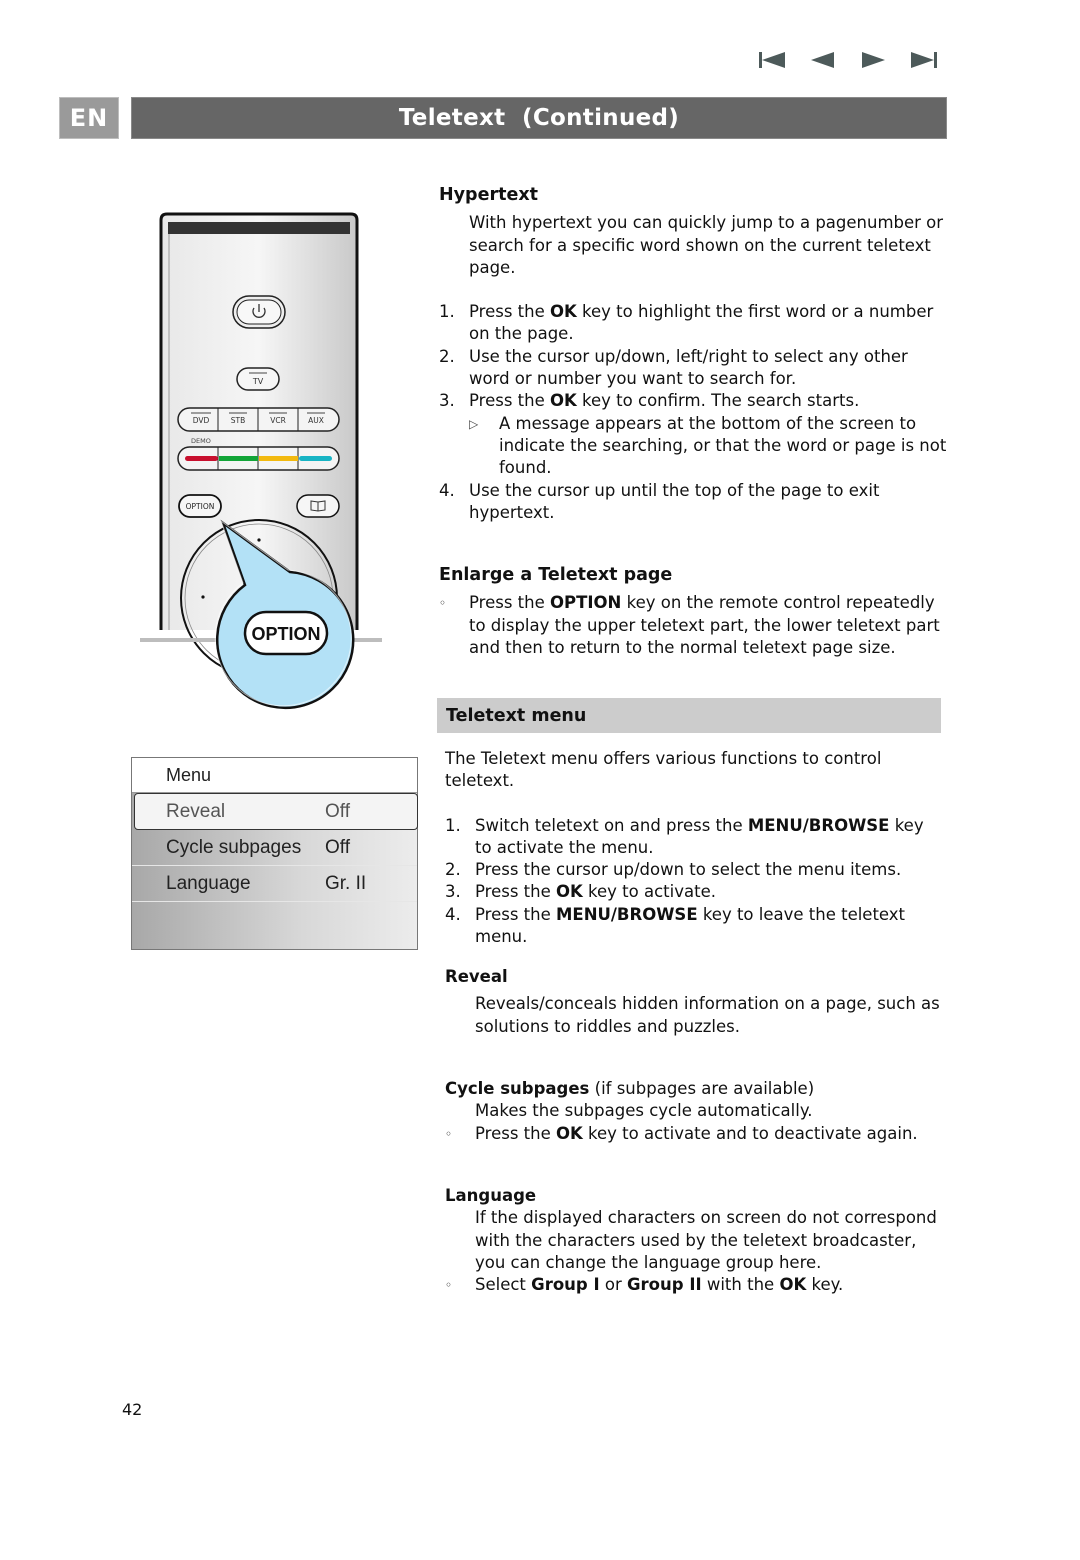 This screenshot has width=1080, height=1560. Describe the element at coordinates (488, 195) in the screenshot. I see `hypertext-heading: Hypertext` at that location.